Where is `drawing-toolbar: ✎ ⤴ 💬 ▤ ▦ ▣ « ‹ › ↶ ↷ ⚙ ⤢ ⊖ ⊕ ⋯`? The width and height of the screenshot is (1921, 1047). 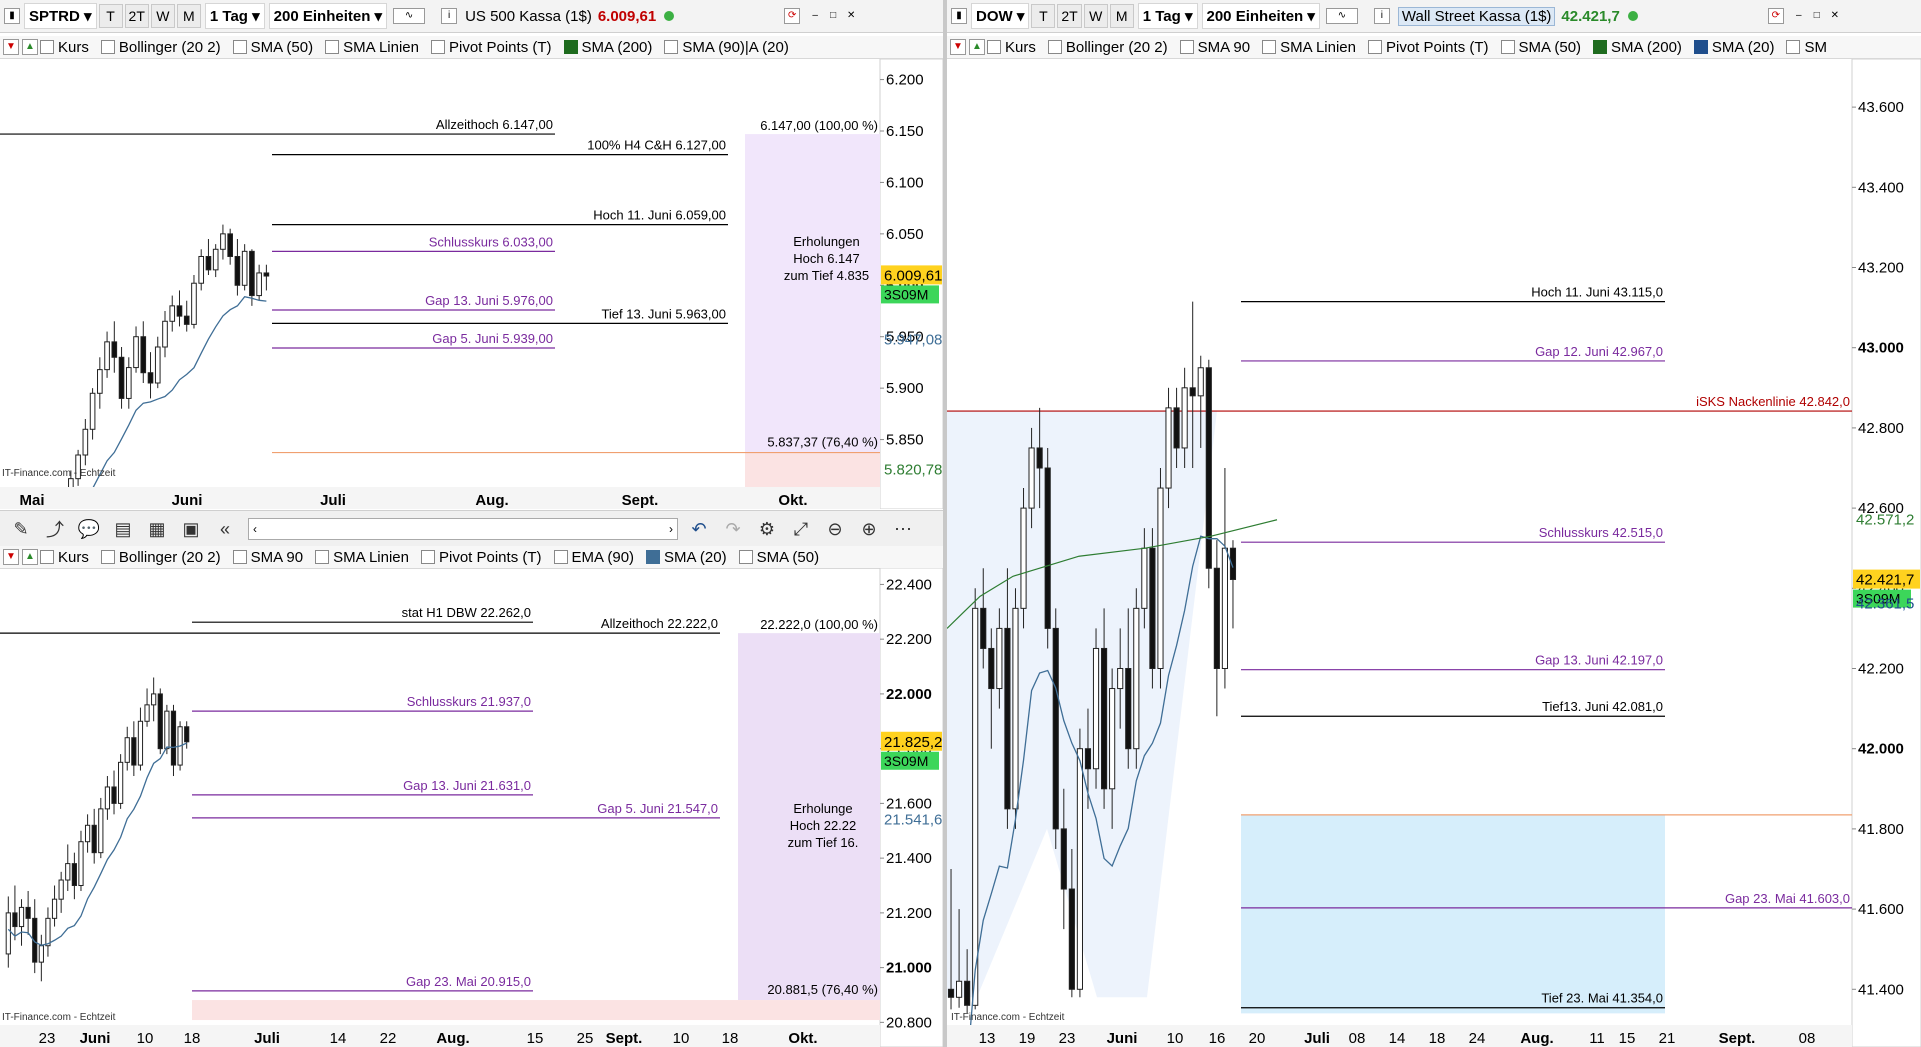
drawing-toolbar: ✎ ⤴ 💬 ▤ ▦ ▣ « ‹ › ↶ ↷ ⚙ ⤢ ⊖ ⊕ ⋯ is located at coordinates (471, 529).